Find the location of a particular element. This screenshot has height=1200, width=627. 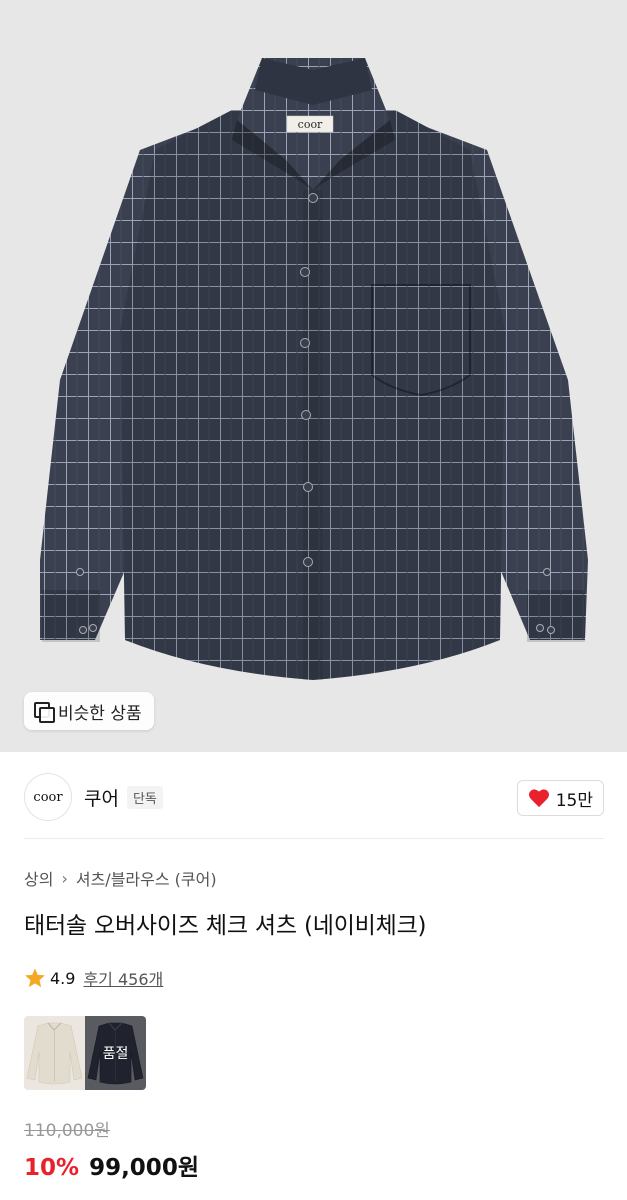

ivory-shirt-thumbnail is located at coordinates (54, 1053).